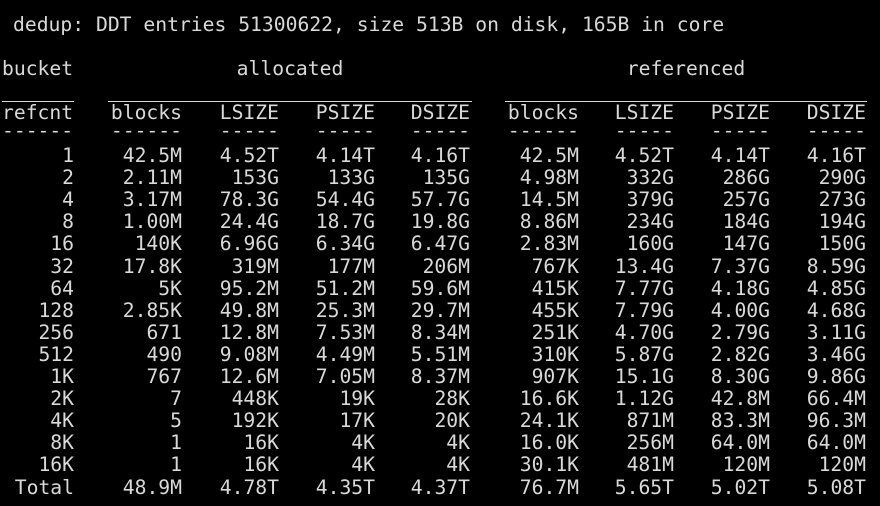 This screenshot has width=880, height=506. I want to click on alloc-psize-cell: 4.14T, so click(345, 155).